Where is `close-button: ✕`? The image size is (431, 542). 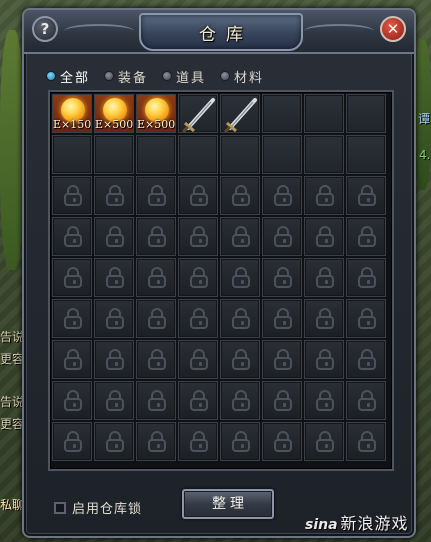
close-button: ✕ is located at coordinates (393, 29).